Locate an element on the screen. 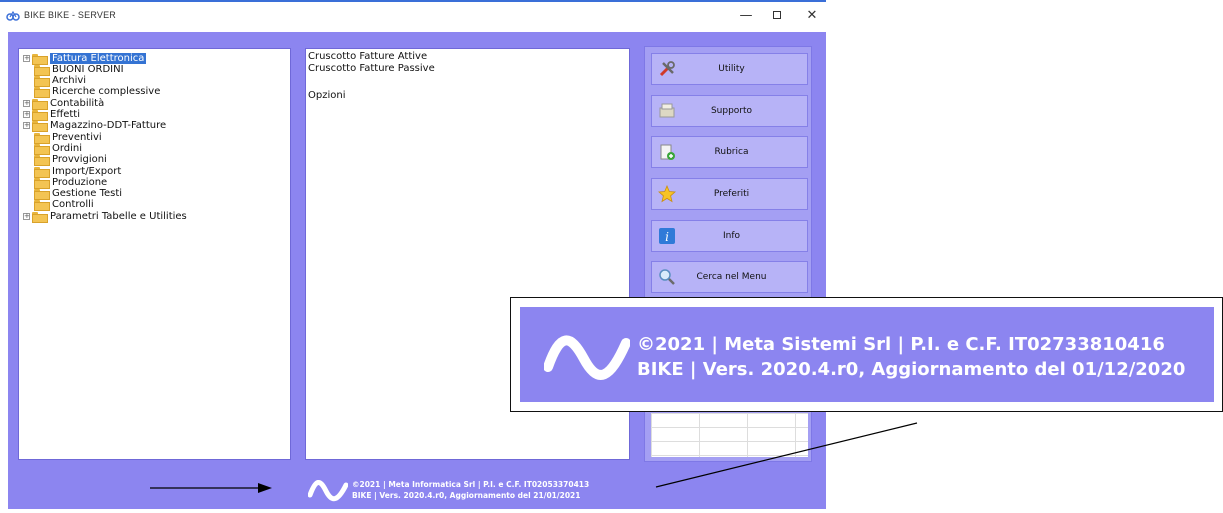 This screenshot has height=513, width=1223. tree-item-label: Fattura Elettronica is located at coordinates (98, 58).